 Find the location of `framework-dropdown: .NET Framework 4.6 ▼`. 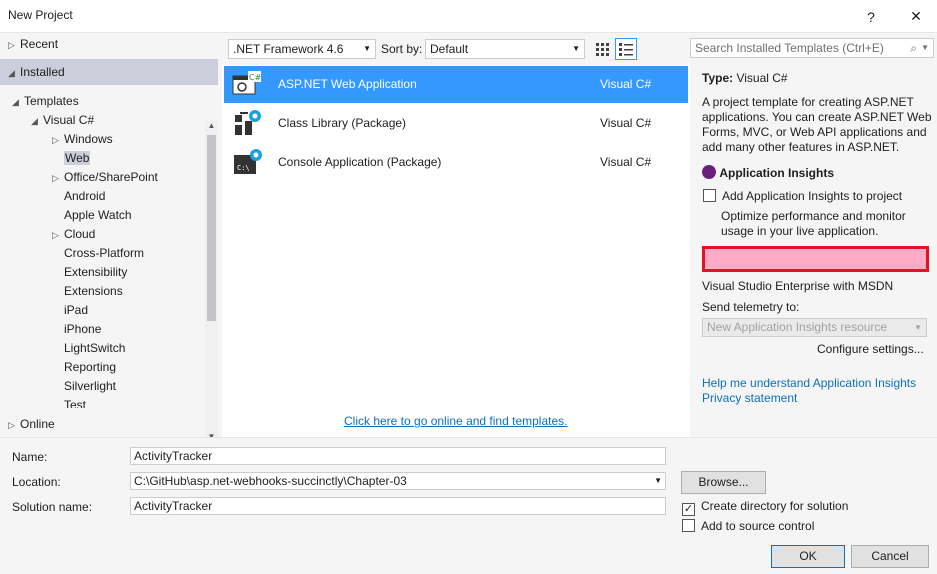

framework-dropdown: .NET Framework 4.6 ▼ is located at coordinates (302, 49).